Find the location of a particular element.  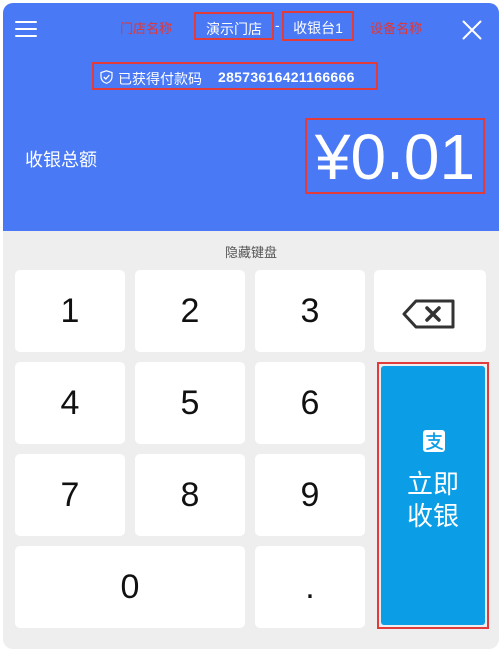

payment-code-box: 已获得付款码 28573616421166666 is located at coordinates (235, 76).